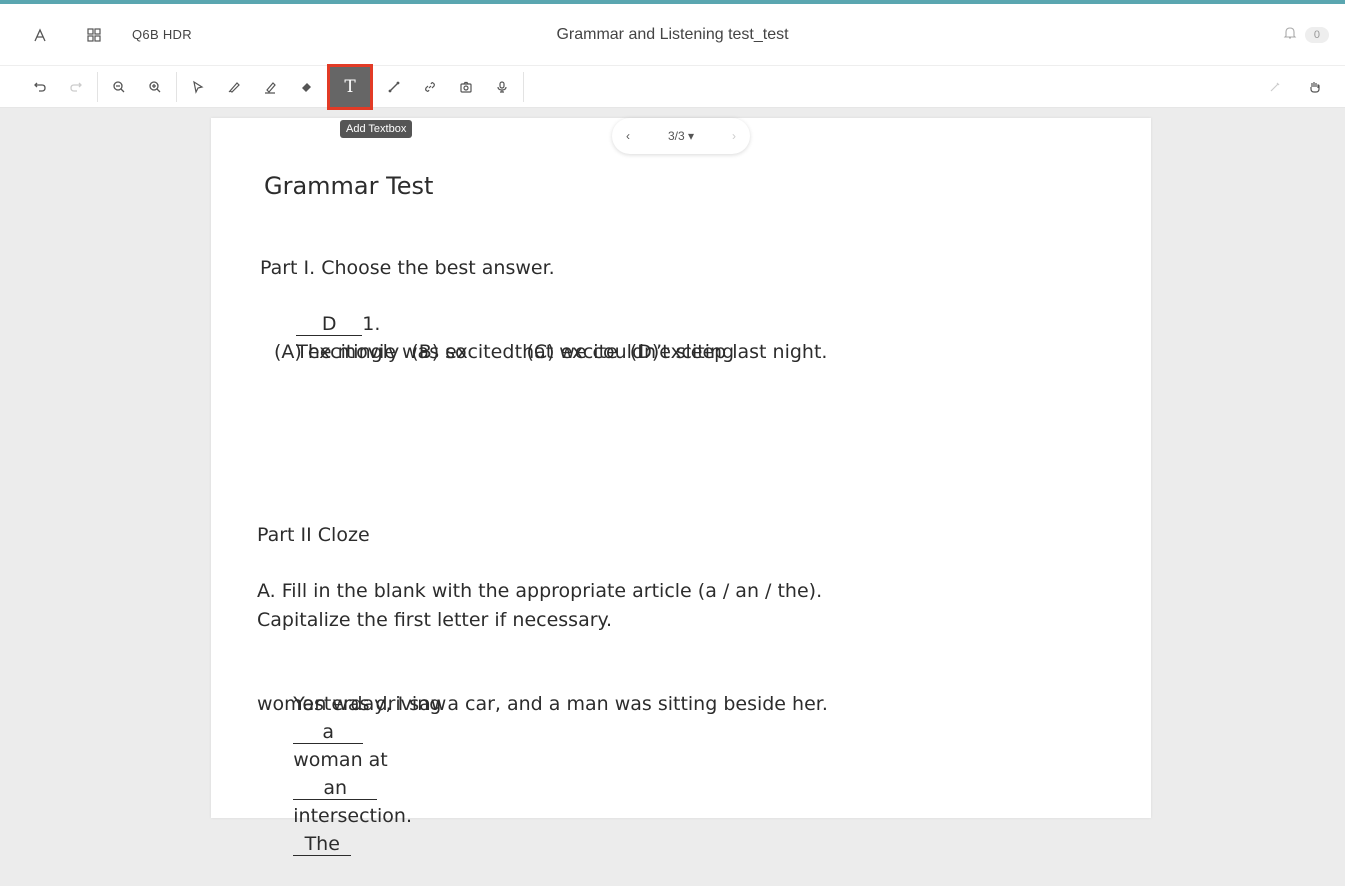 This screenshot has width=1345, height=886. Describe the element at coordinates (1316, 34) in the screenshot. I see `notification-count: 0` at that location.